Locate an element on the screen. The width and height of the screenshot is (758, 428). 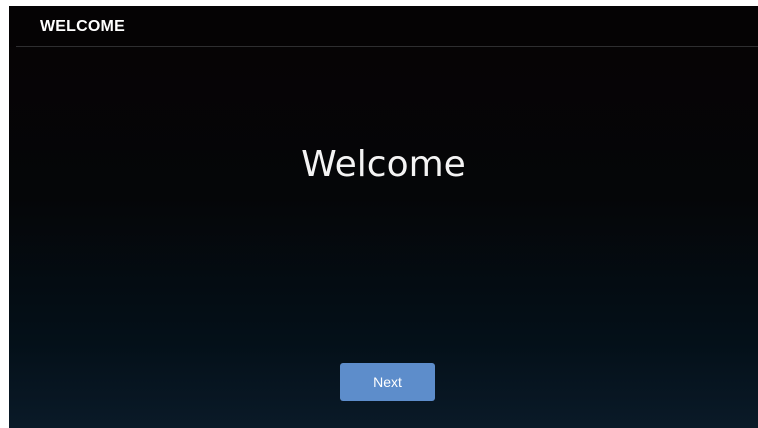
page-title: WELCOME is located at coordinates (82, 26).